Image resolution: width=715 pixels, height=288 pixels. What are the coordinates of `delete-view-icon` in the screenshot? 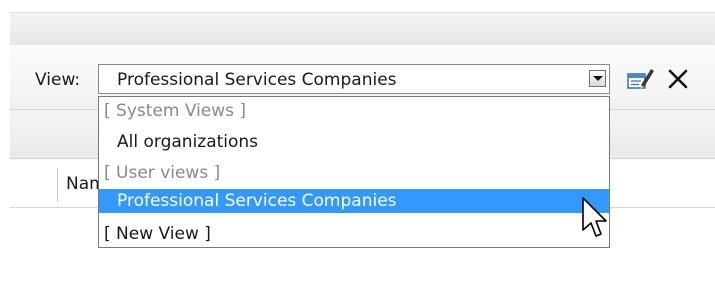 It's located at (678, 79).